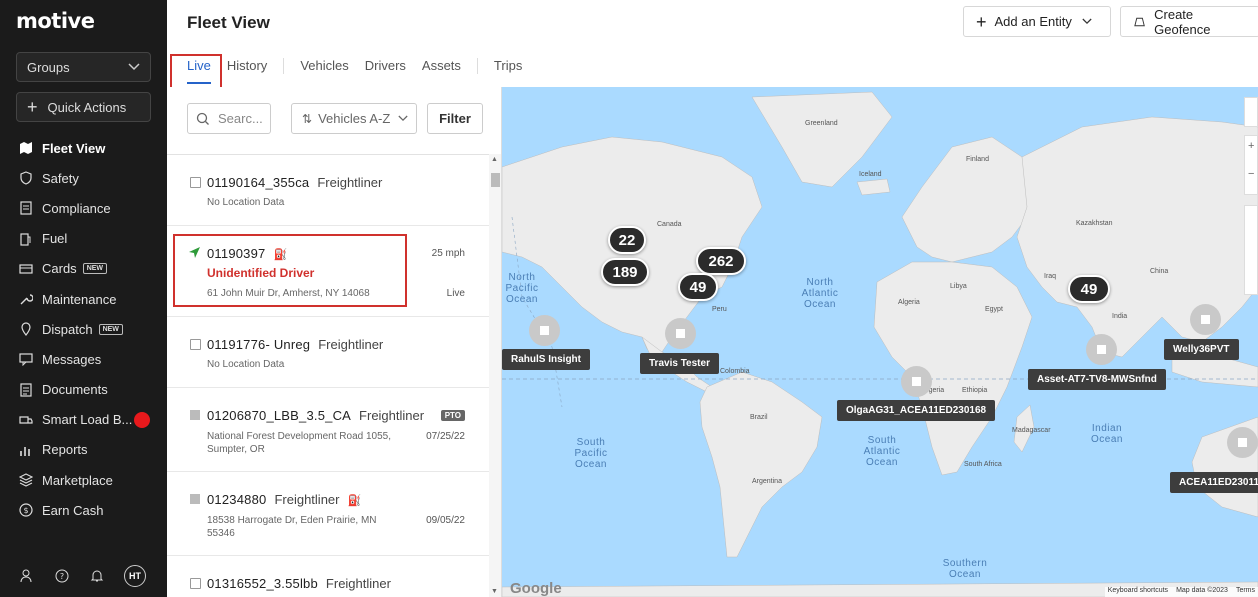 This screenshot has height=597, width=1258. What do you see at coordinates (83, 239) in the screenshot?
I see `sidebar-item-fuel: Fuel` at bounding box center [83, 239].